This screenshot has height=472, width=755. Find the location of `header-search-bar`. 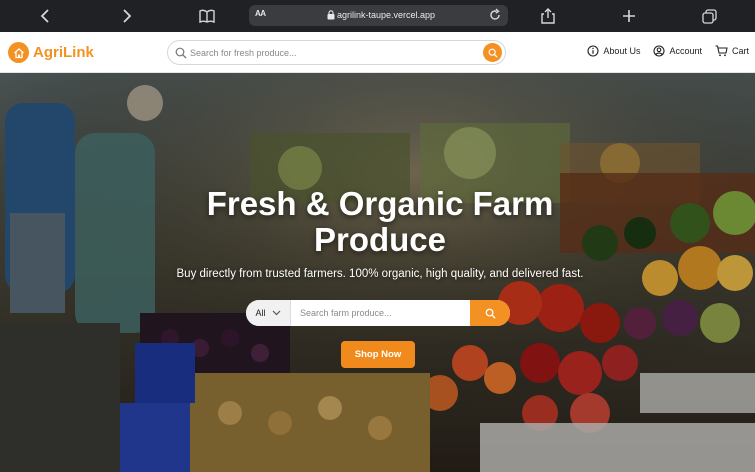

header-search-bar is located at coordinates (336, 52).